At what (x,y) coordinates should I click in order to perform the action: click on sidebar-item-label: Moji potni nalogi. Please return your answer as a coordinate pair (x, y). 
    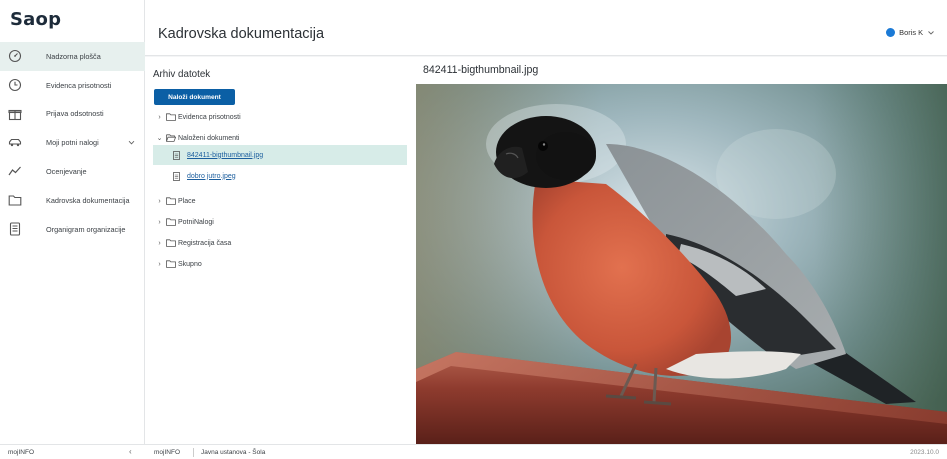
    Looking at the image, I should click on (72, 143).